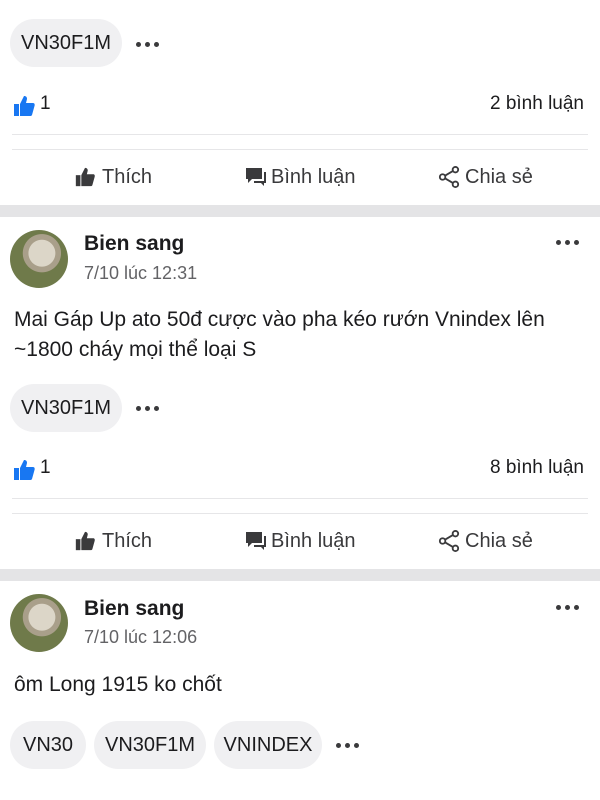 Image resolution: width=600 pixels, height=800 pixels. What do you see at coordinates (118, 684) in the screenshot?
I see `post-text-line: ôm Long 1915 ko chốt` at bounding box center [118, 684].